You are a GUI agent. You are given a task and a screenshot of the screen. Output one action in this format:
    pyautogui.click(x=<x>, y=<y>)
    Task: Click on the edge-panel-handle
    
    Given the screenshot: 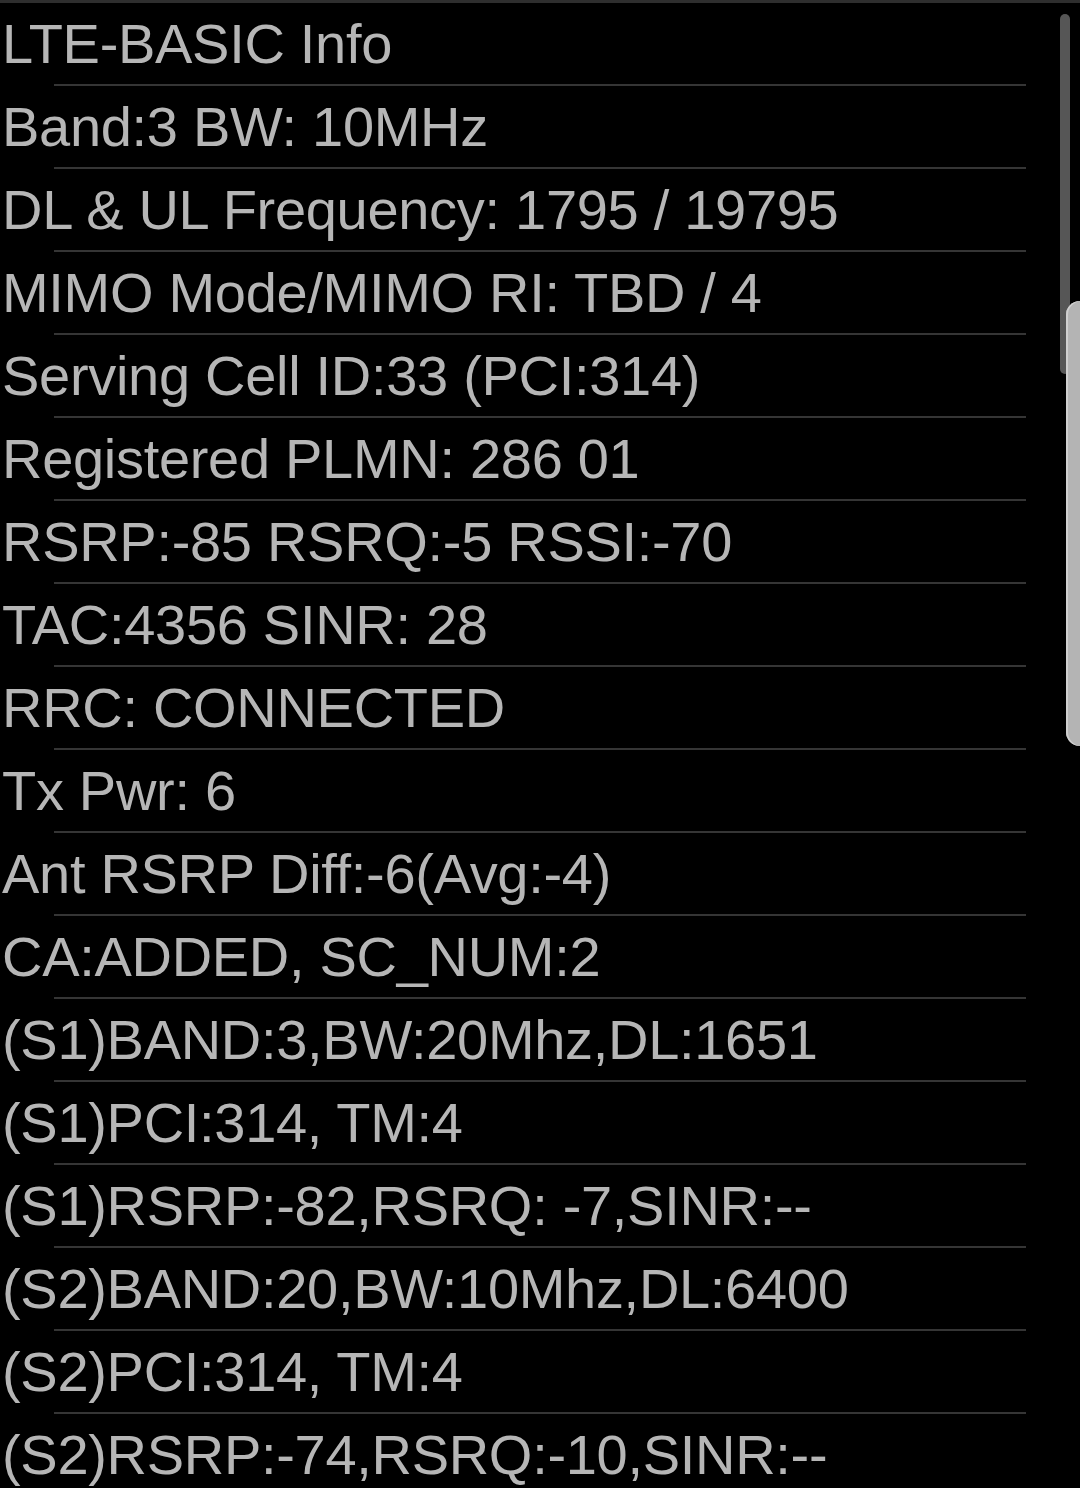 What is the action you would take?
    pyautogui.click(x=1073, y=523)
    